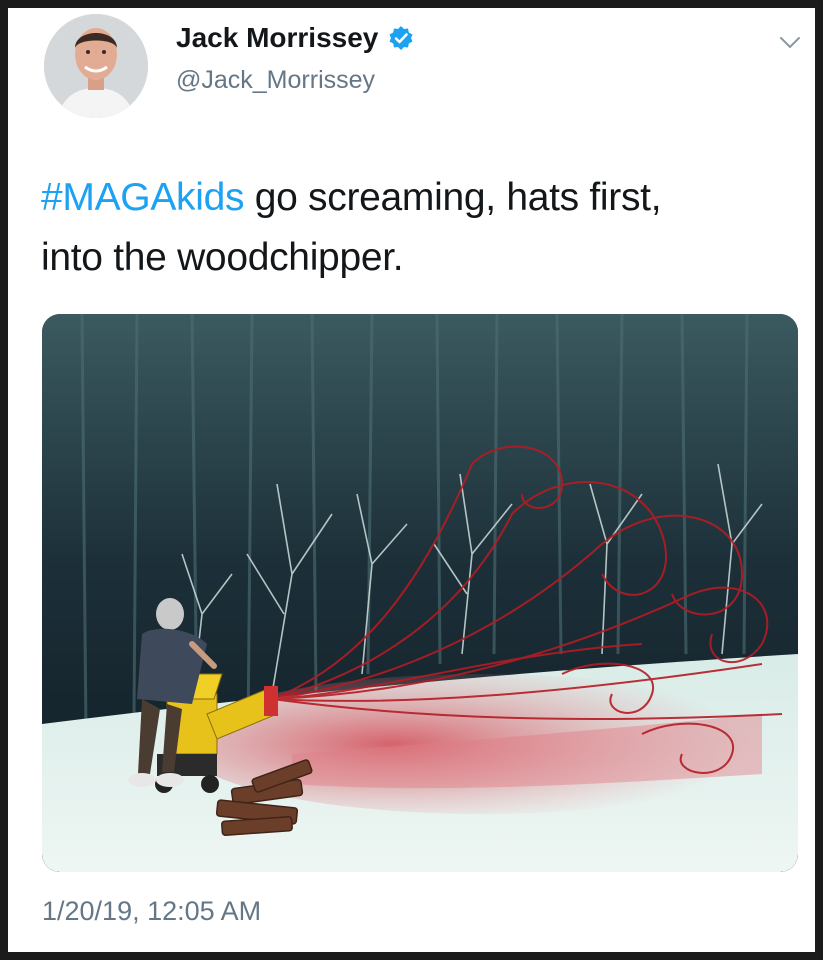 The height and width of the screenshot is (960, 823). I want to click on author-handle: @Jack_Morrissey, so click(275, 80).